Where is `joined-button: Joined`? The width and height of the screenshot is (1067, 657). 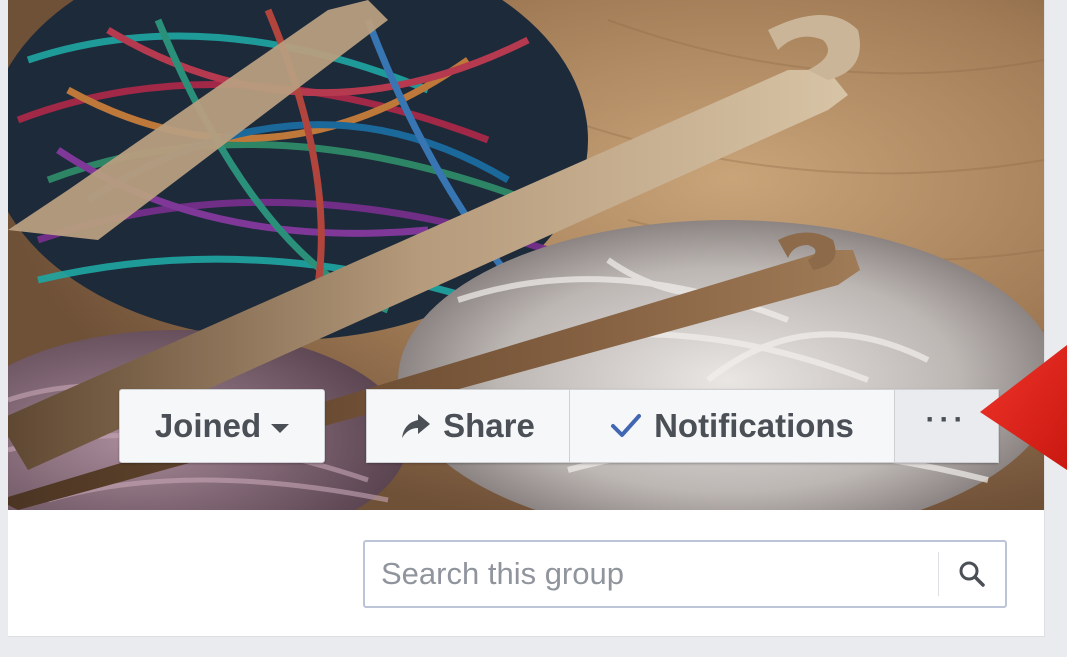
joined-button: Joined is located at coordinates (222, 426).